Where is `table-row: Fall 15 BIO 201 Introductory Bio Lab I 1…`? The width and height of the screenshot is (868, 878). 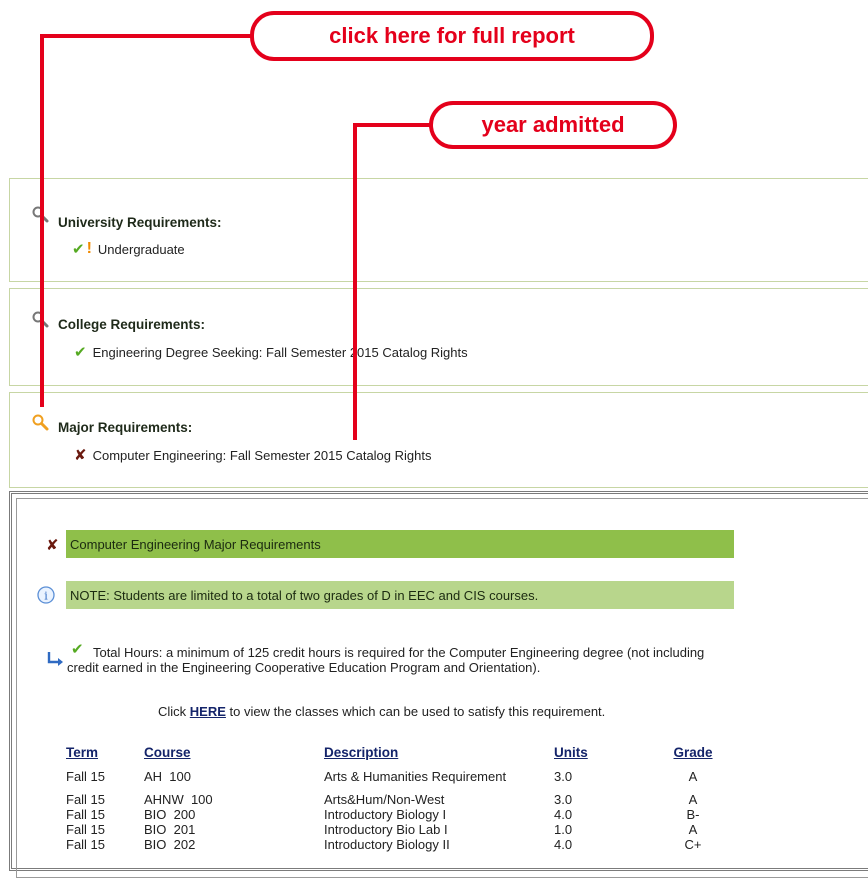
table-row: Fall 15 BIO 201 Introductory Bio Lab I 1… is located at coordinates (397, 829).